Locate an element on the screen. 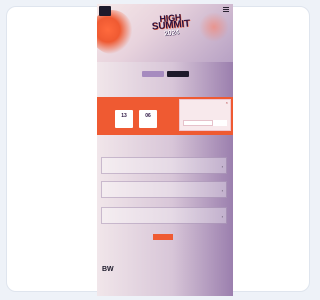 This screenshot has width=320, height=300. date-selector is located at coordinates (165, 72).